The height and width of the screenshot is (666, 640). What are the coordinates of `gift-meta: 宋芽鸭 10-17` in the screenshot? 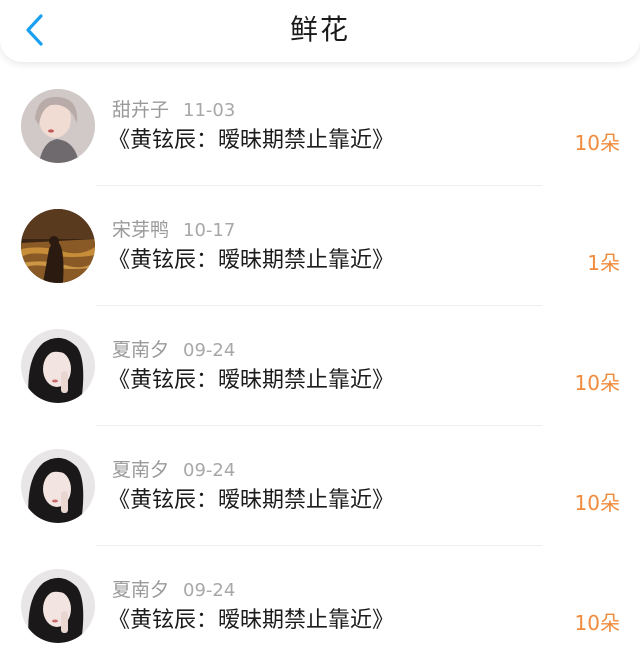 It's located at (173, 230).